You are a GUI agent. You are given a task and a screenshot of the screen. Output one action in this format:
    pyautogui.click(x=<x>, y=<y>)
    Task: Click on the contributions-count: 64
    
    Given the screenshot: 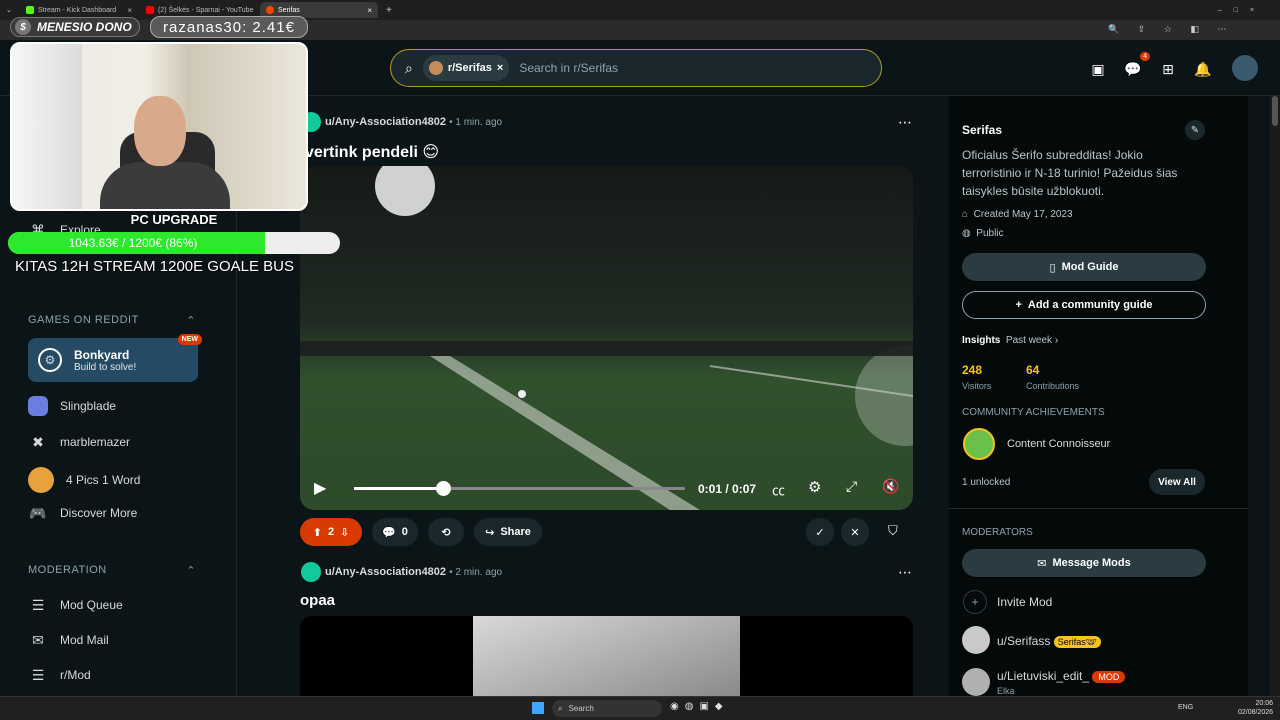 What is the action you would take?
    pyautogui.click(x=1033, y=370)
    